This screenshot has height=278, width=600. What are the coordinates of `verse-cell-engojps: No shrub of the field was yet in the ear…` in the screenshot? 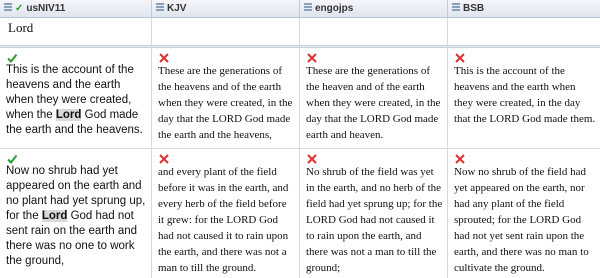 It's located at (374, 213).